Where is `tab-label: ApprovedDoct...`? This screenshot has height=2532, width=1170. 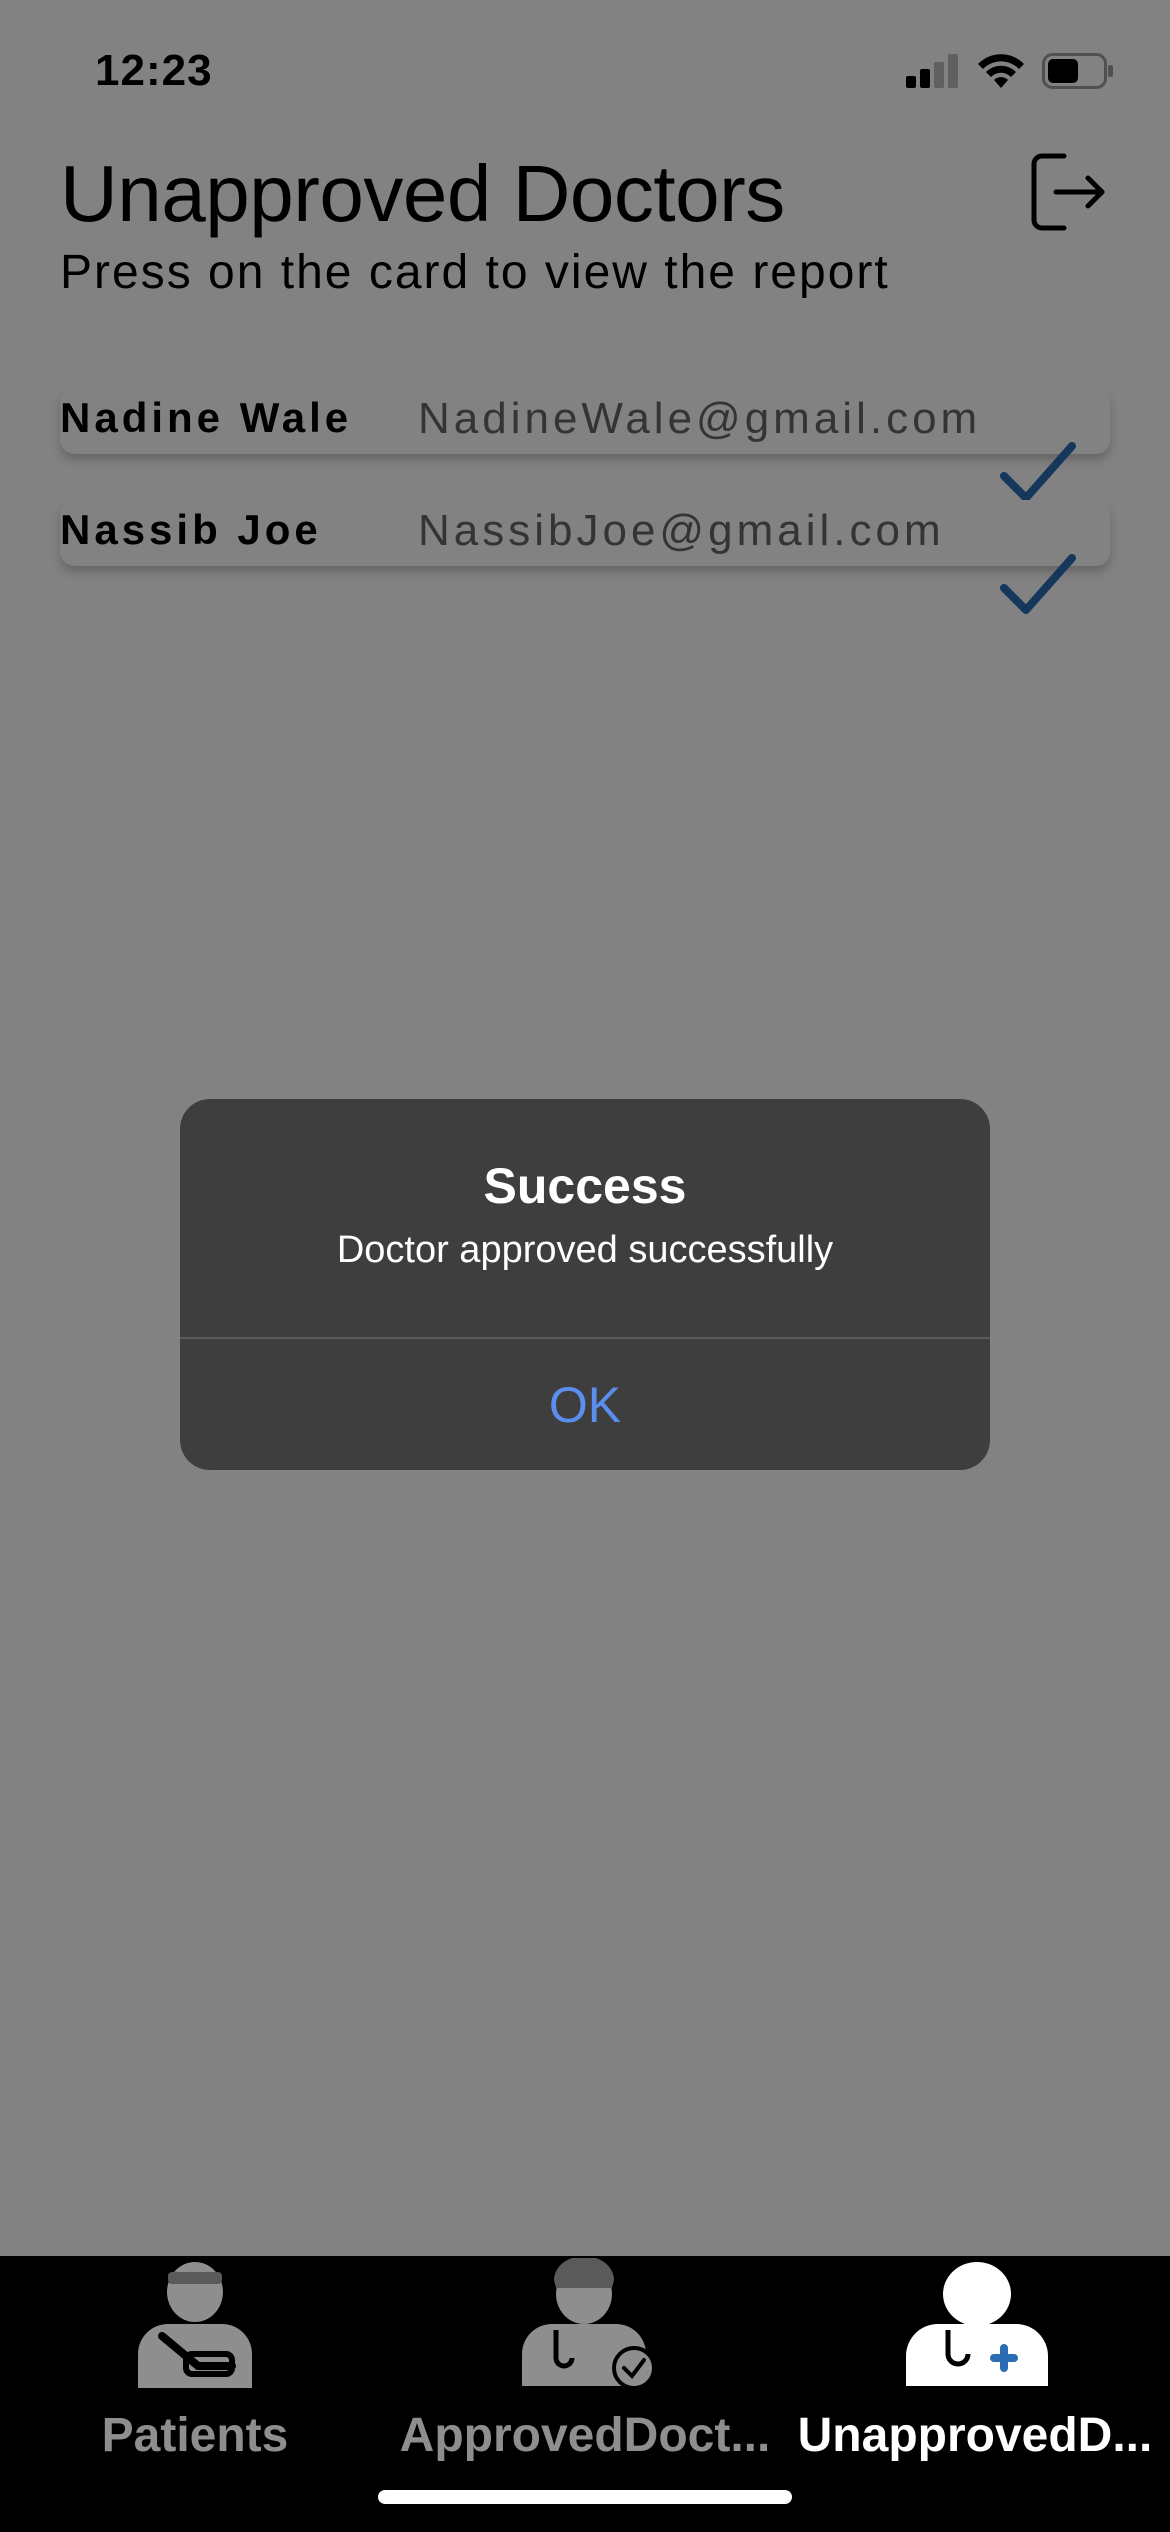 tab-label: ApprovedDoct... is located at coordinates (585, 2435).